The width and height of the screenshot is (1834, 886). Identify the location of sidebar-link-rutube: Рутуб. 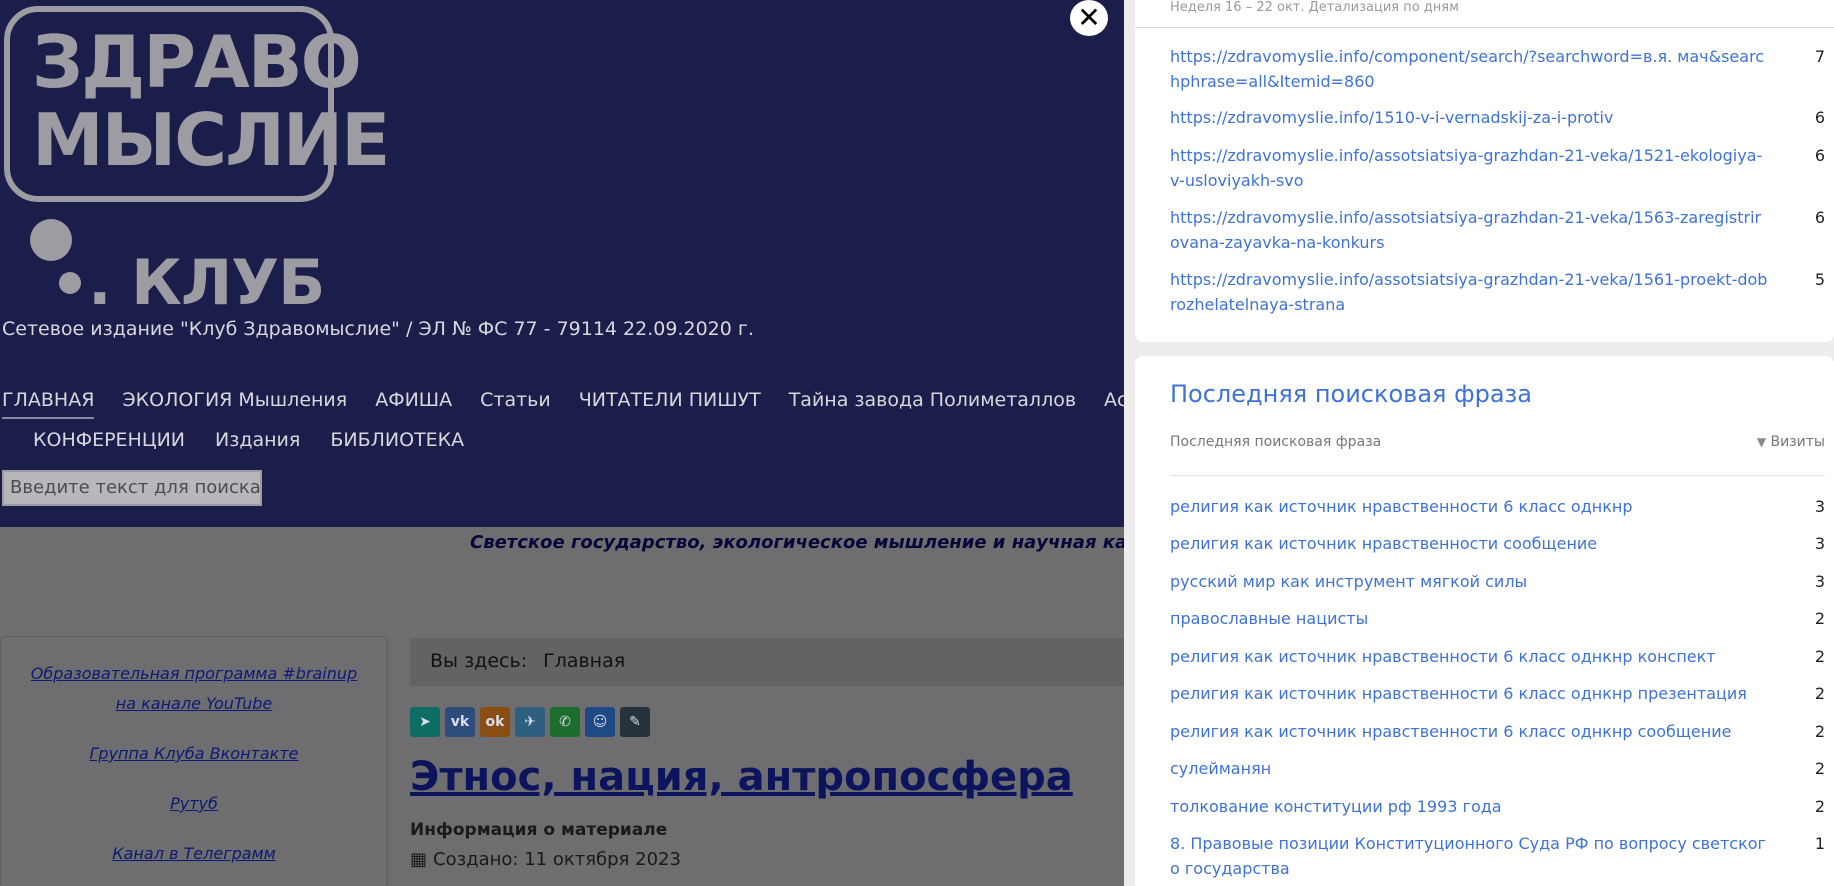
(194, 804).